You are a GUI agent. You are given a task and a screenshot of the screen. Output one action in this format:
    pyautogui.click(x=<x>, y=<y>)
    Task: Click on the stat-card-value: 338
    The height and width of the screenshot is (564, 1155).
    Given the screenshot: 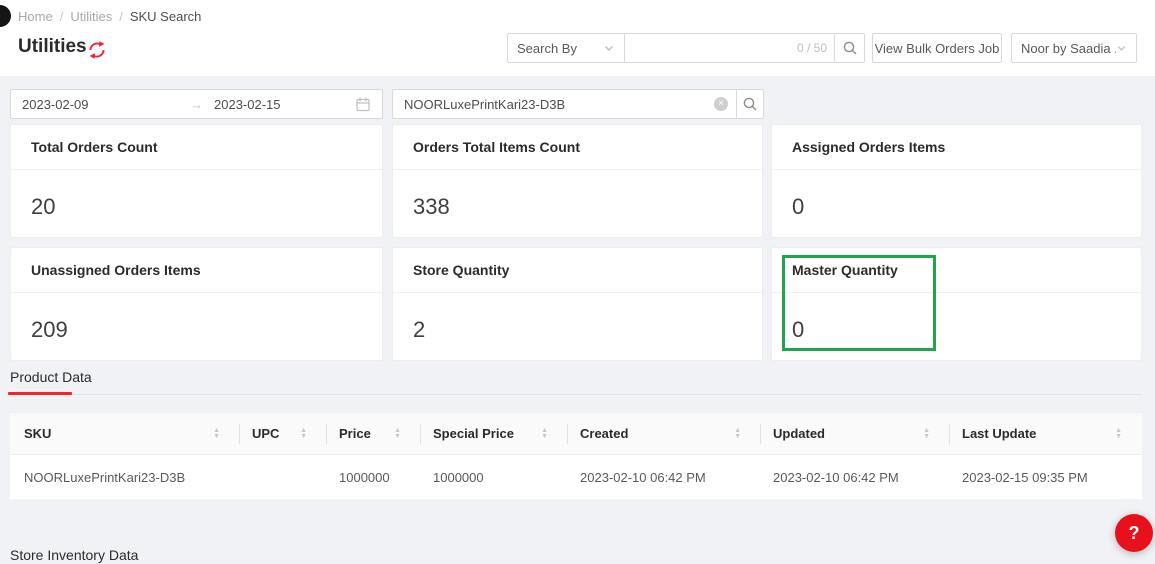 What is the action you would take?
    pyautogui.click(x=431, y=206)
    